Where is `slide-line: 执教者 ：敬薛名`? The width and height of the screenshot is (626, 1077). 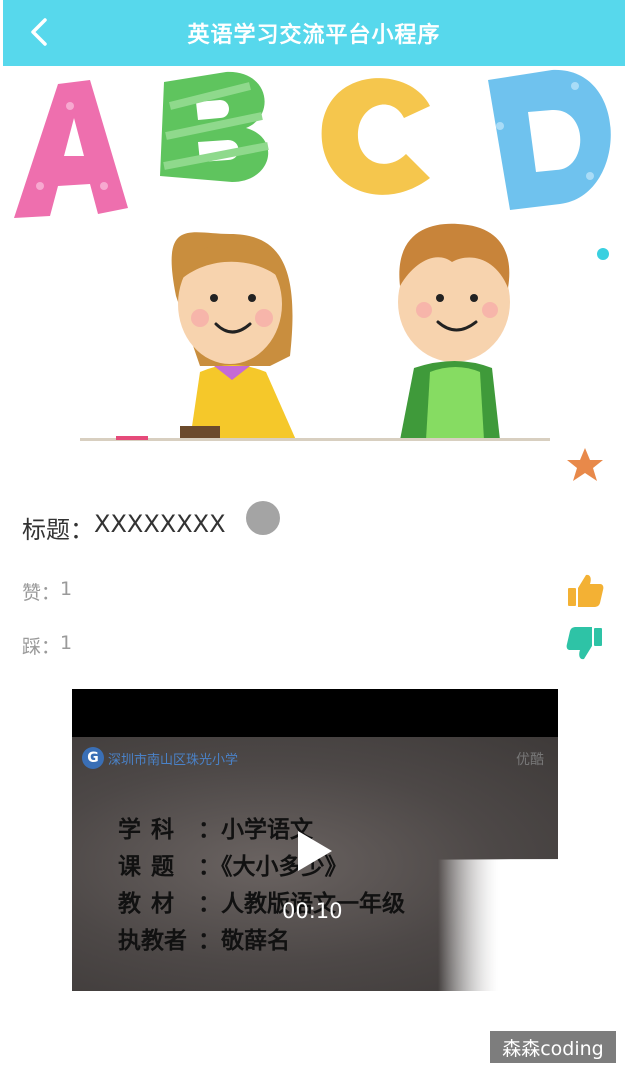 slide-line: 执教者 ：敬薛名 is located at coordinates (261, 940).